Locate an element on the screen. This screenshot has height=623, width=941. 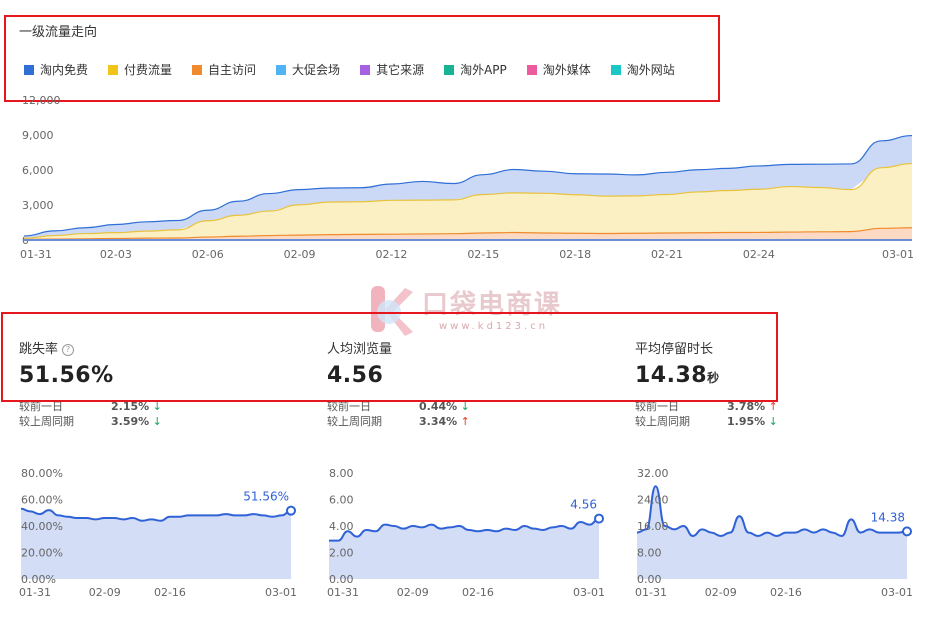
x-tick-label: 02-12 is located at coordinates (391, 254).